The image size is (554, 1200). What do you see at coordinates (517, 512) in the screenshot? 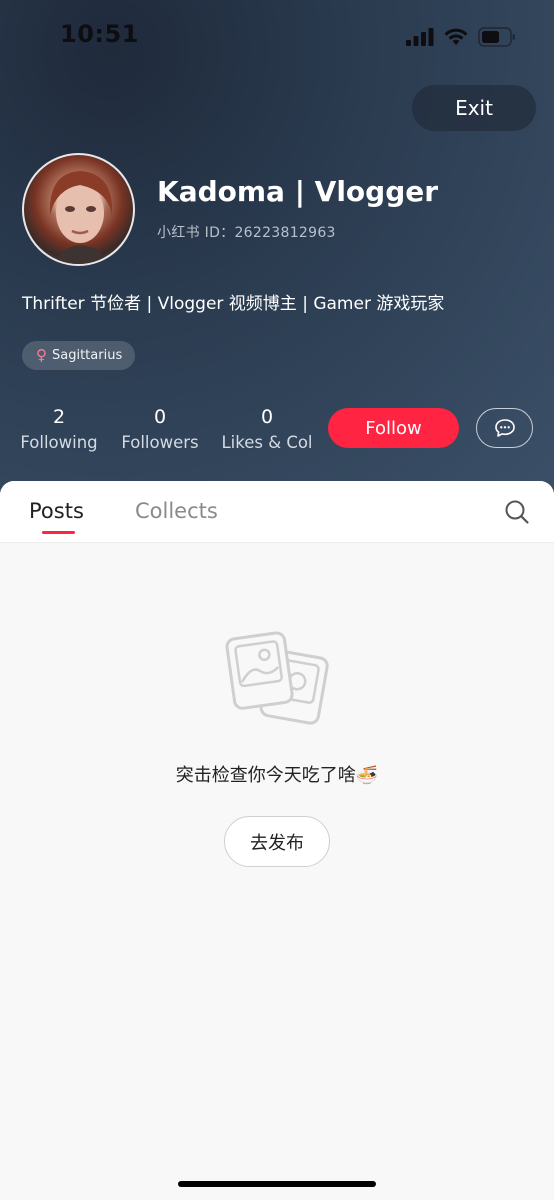
I see `search-icon` at bounding box center [517, 512].